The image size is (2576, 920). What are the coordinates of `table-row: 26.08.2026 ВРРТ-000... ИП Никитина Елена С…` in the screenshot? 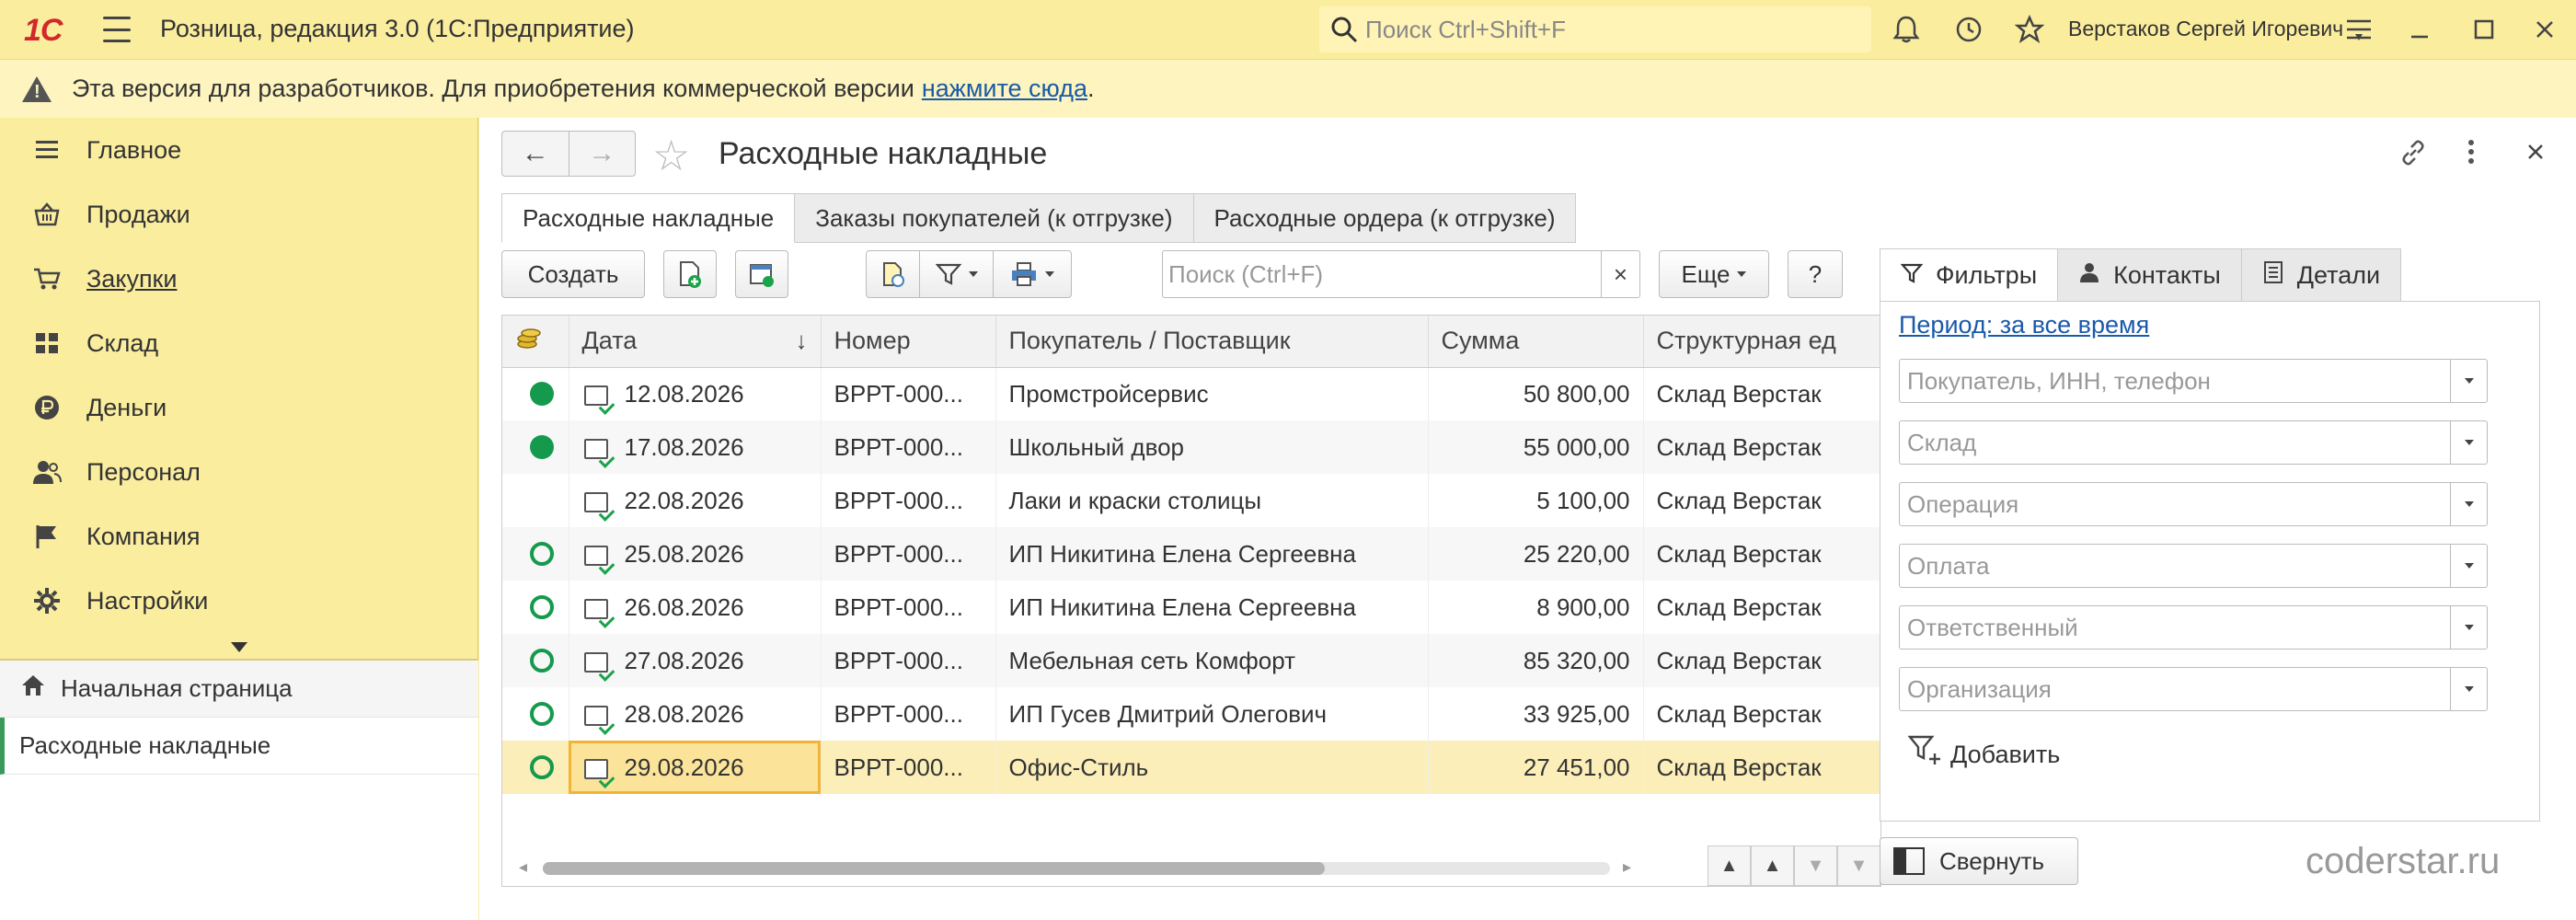 It's located at (1191, 607).